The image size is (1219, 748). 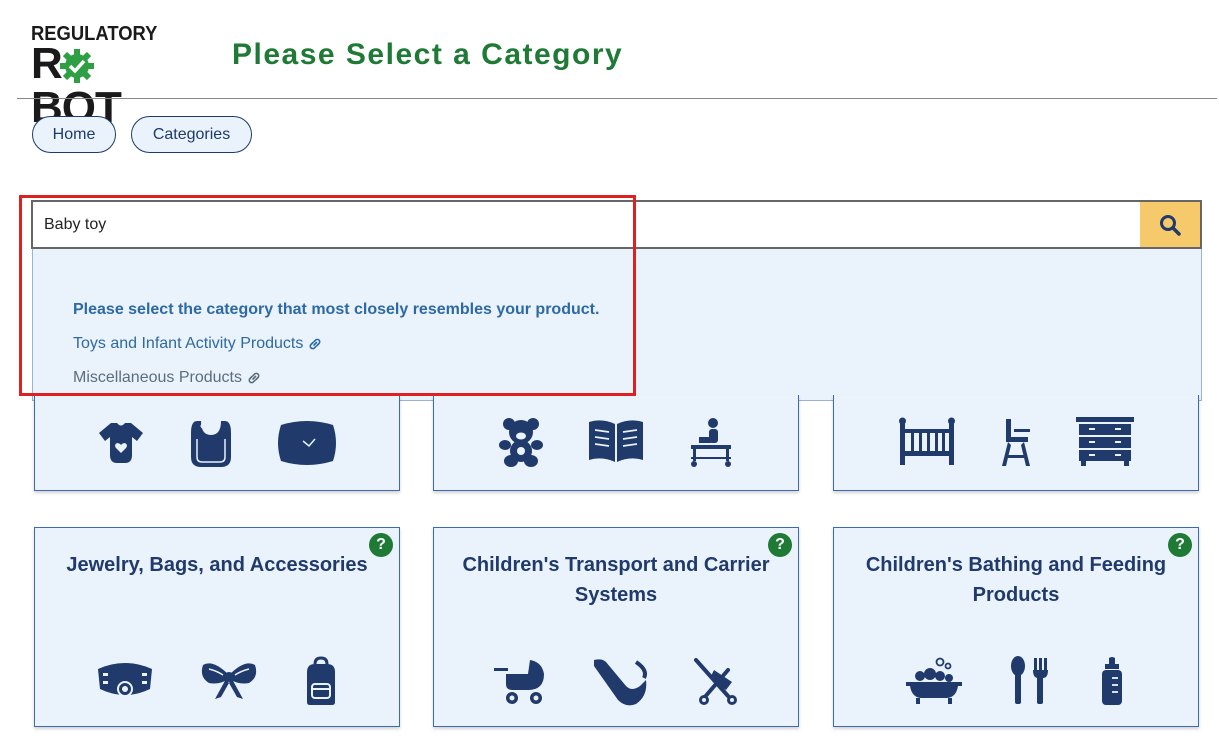 What do you see at coordinates (229, 681) in the screenshot?
I see `bow-icon` at bounding box center [229, 681].